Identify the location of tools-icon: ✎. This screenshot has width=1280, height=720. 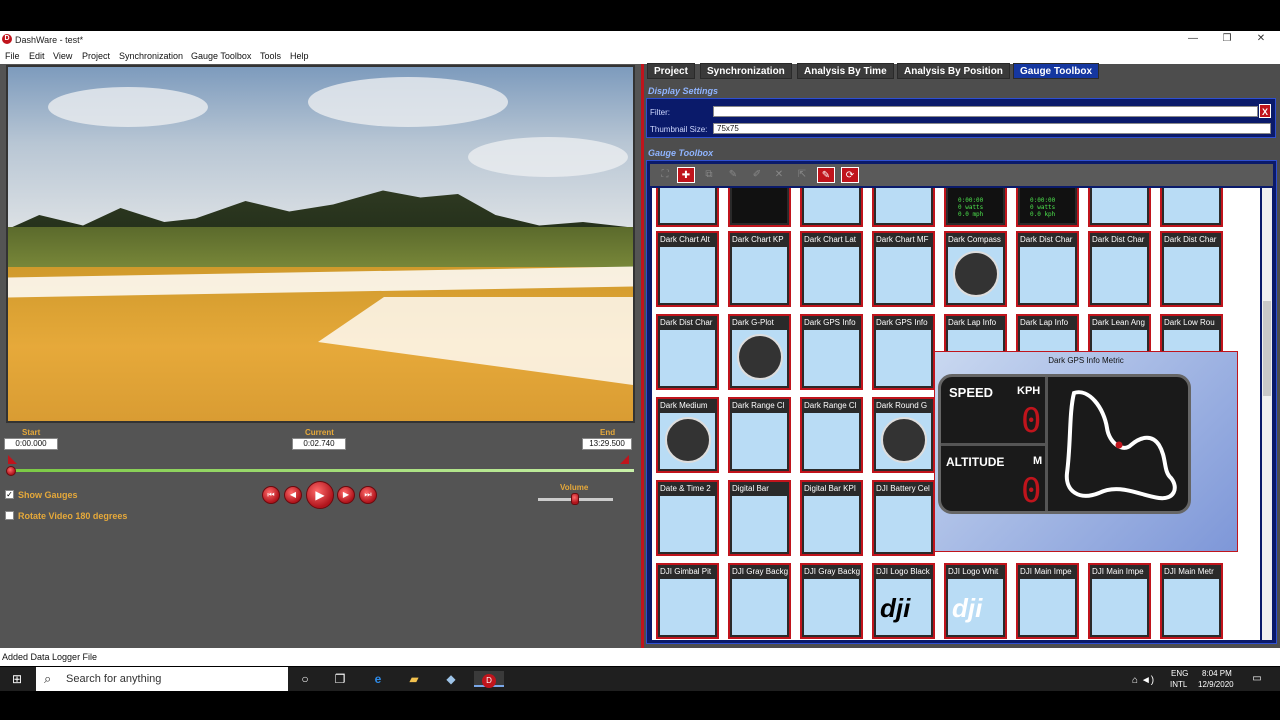
(733, 175).